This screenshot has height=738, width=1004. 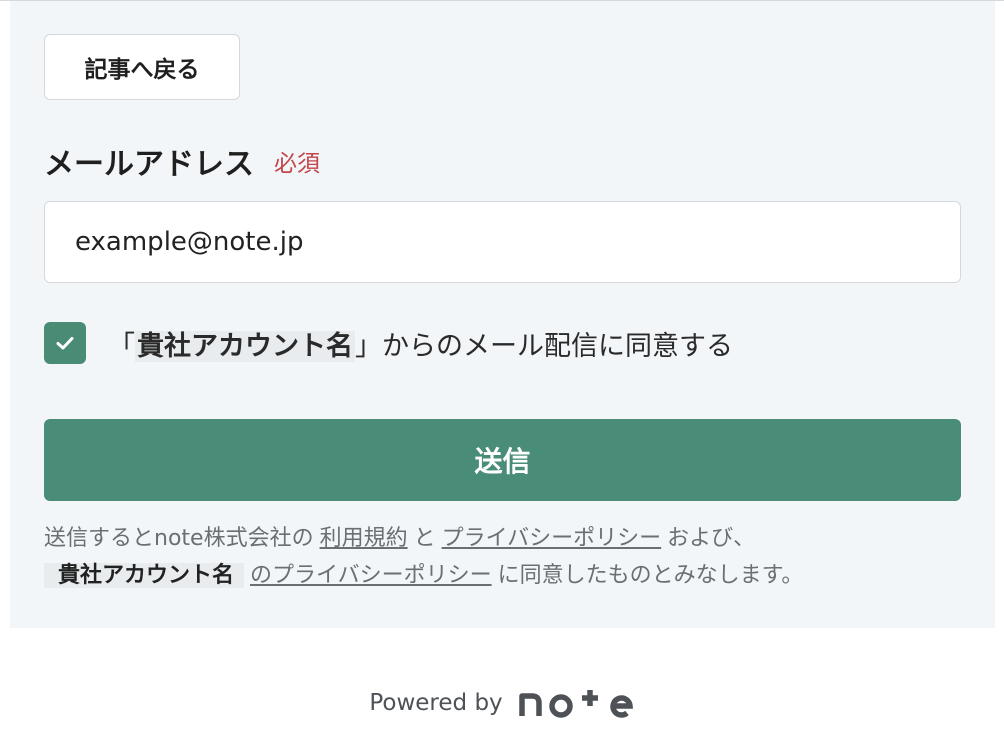 I want to click on privacy-policy-link: プライバシーポリシー, so click(x=552, y=538).